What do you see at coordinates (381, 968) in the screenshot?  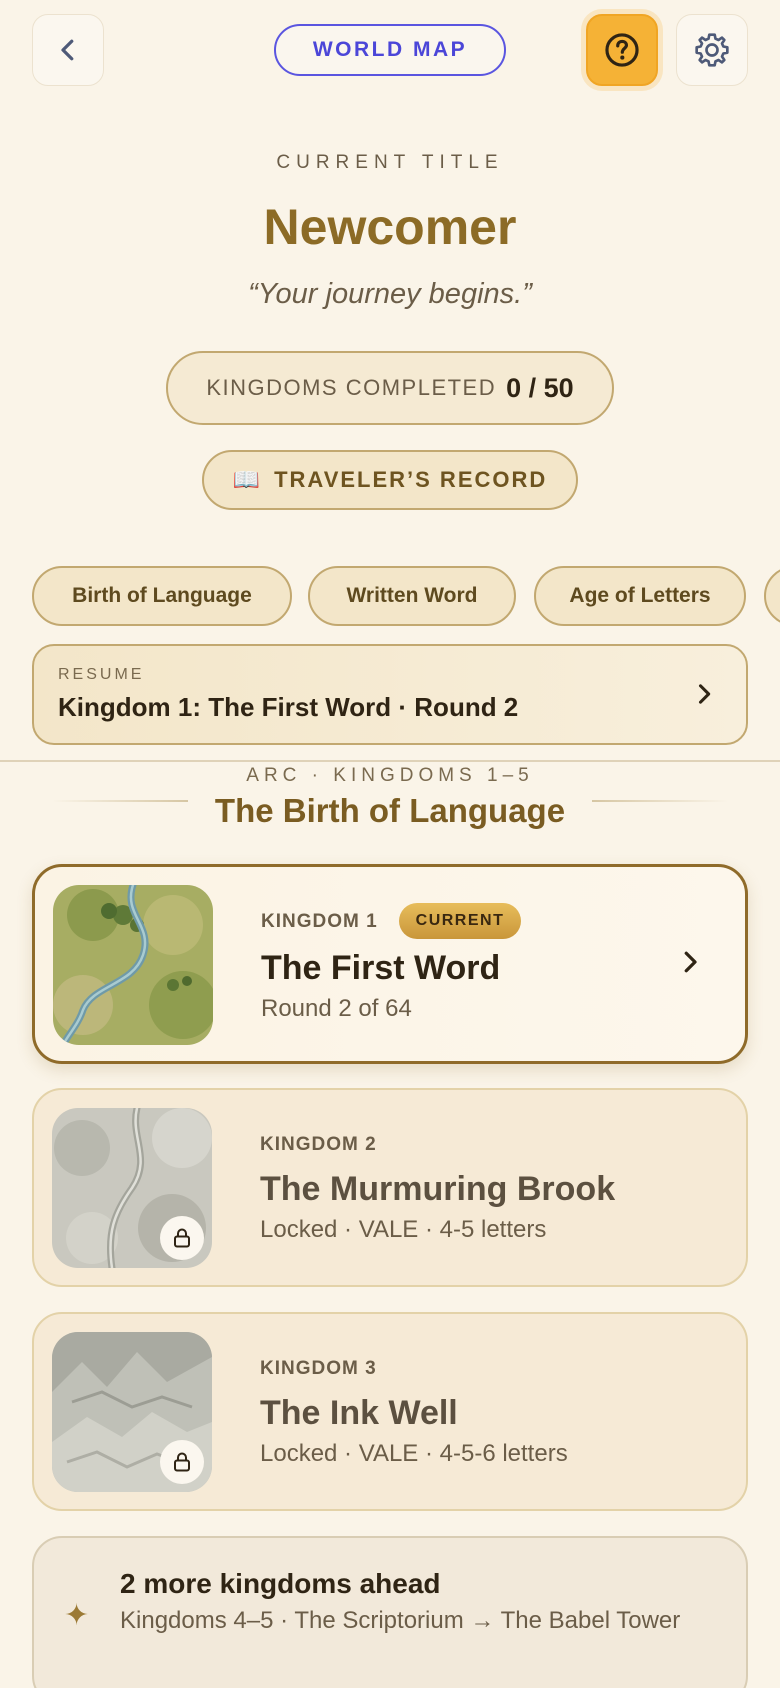 I see `kingdom-title: The First Word` at bounding box center [381, 968].